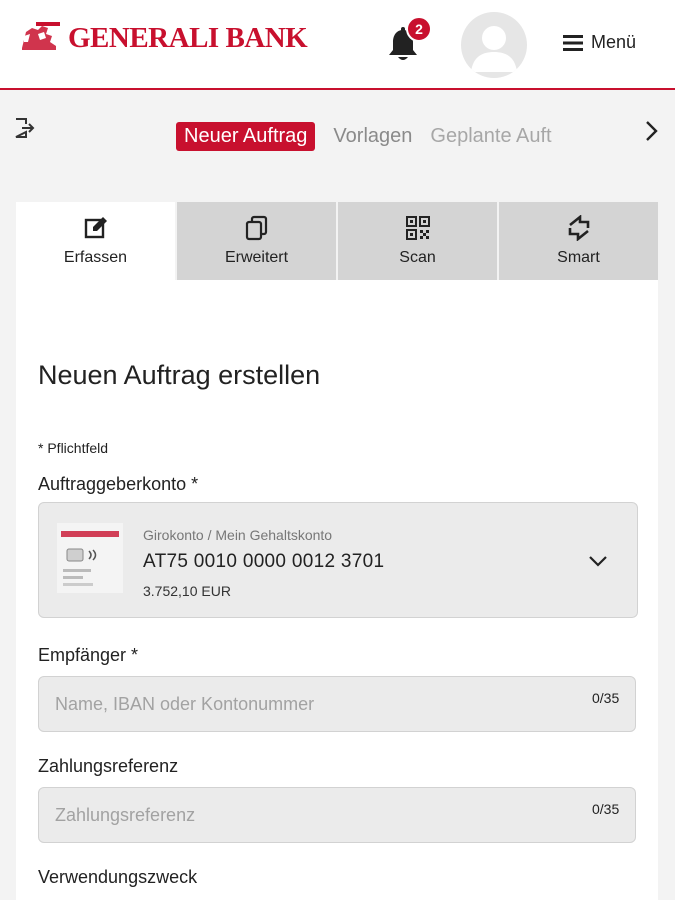  I want to click on account-label: Auftraggeberkonto *, so click(118, 484).